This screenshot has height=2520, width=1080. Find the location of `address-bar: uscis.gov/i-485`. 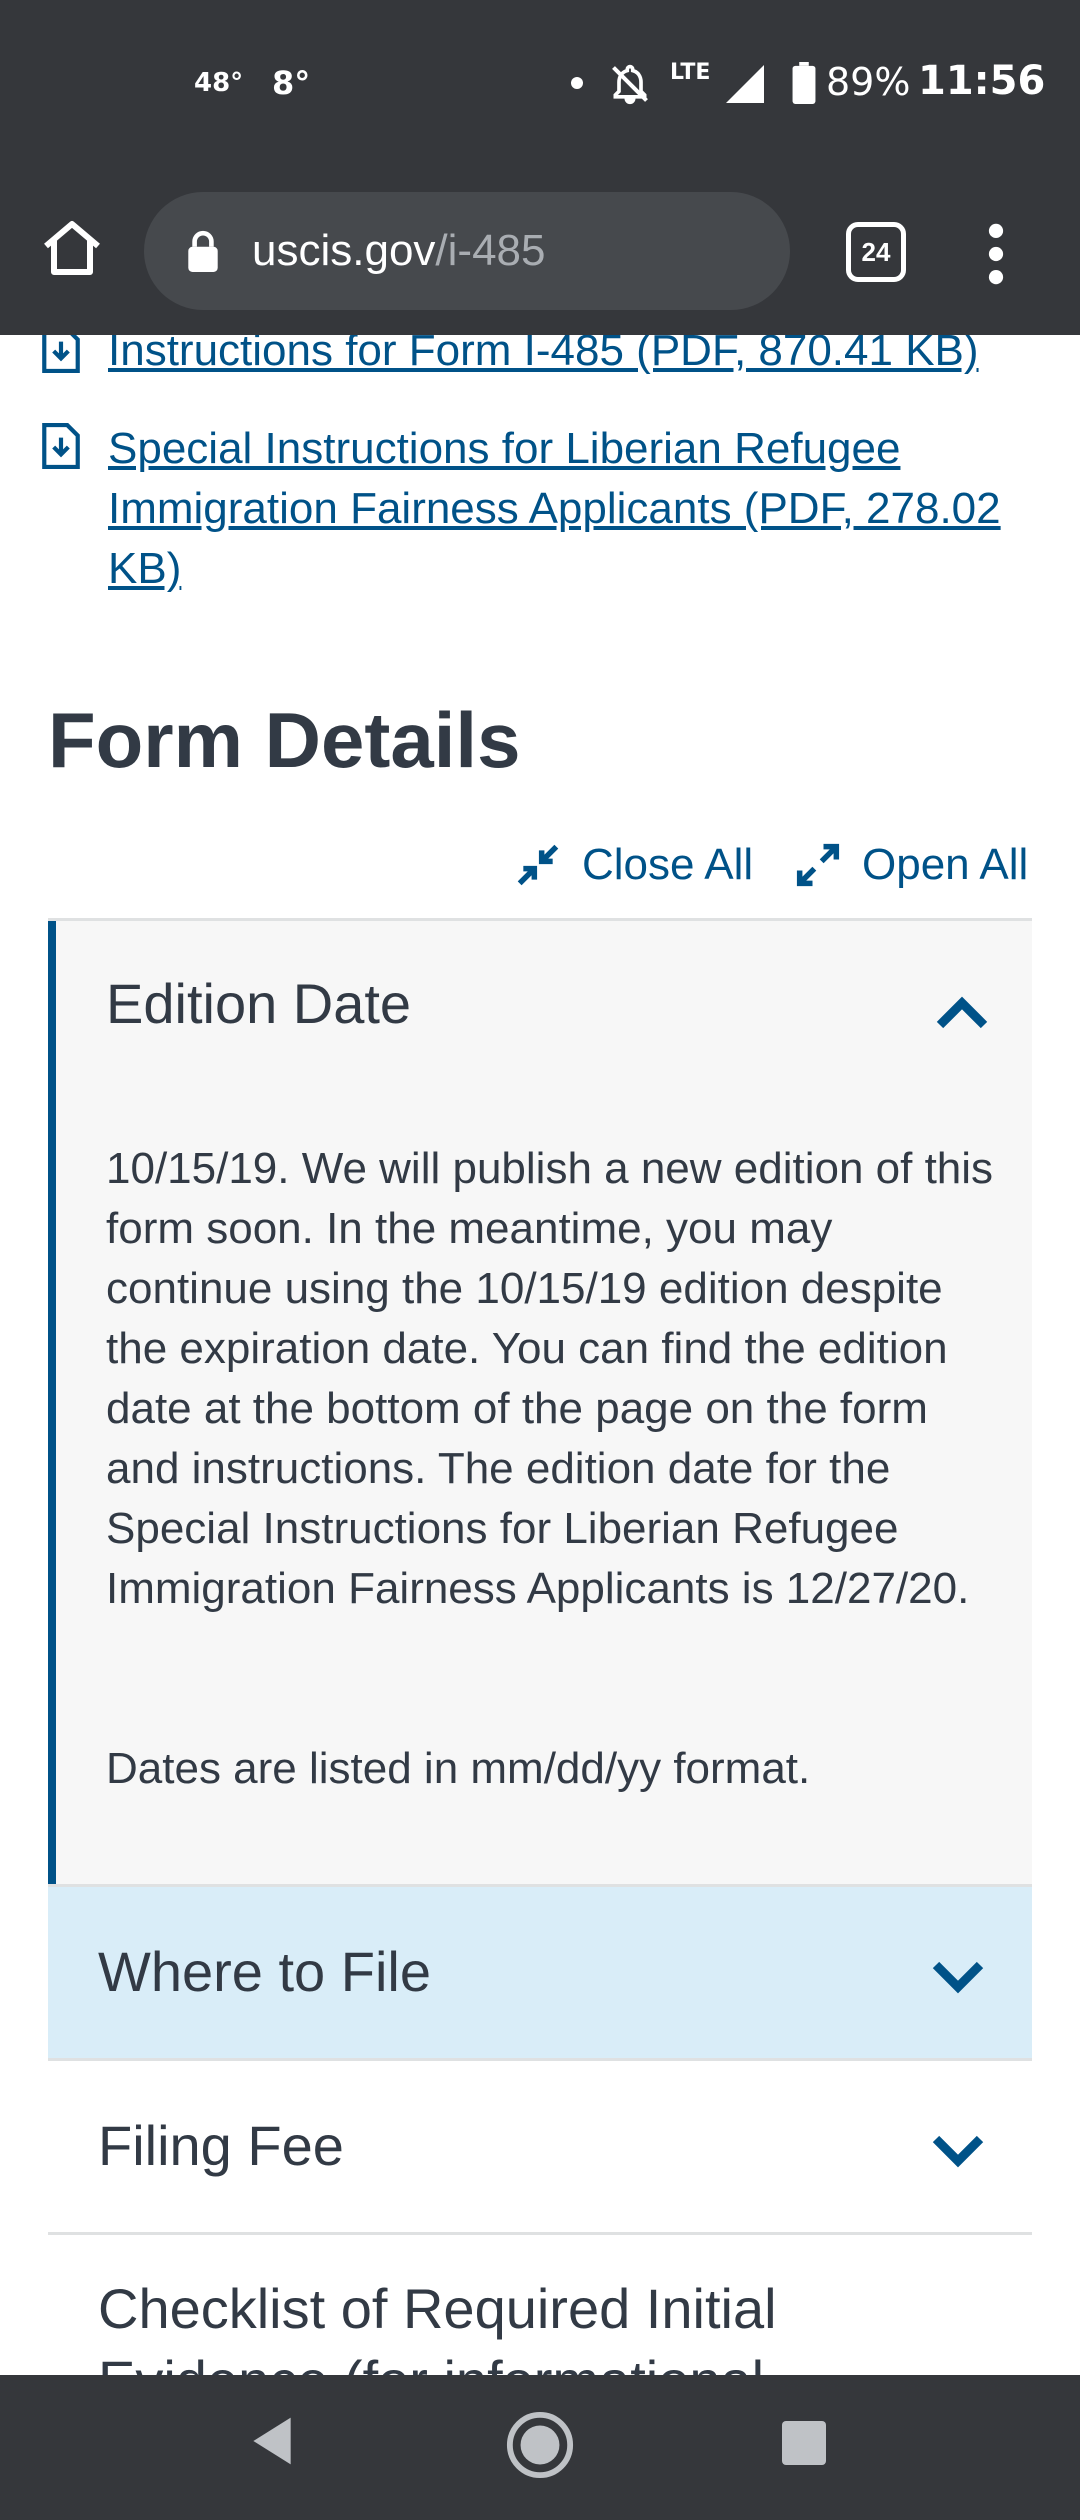

address-bar: uscis.gov/i-485 is located at coordinates (467, 251).